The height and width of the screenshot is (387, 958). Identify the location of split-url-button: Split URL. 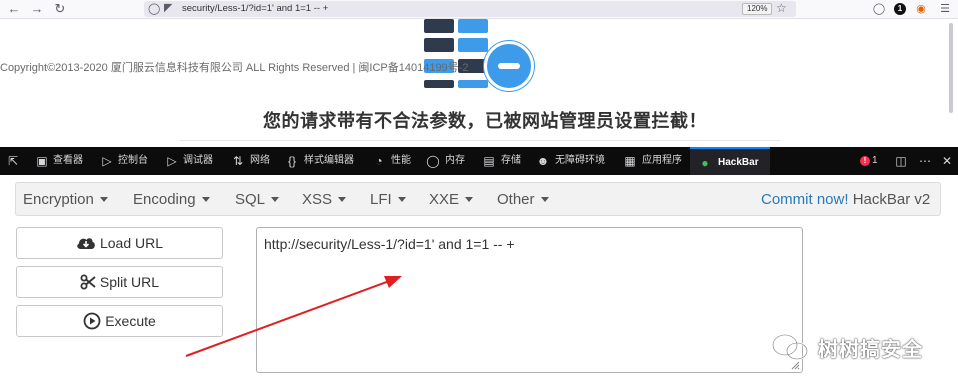
(119, 282).